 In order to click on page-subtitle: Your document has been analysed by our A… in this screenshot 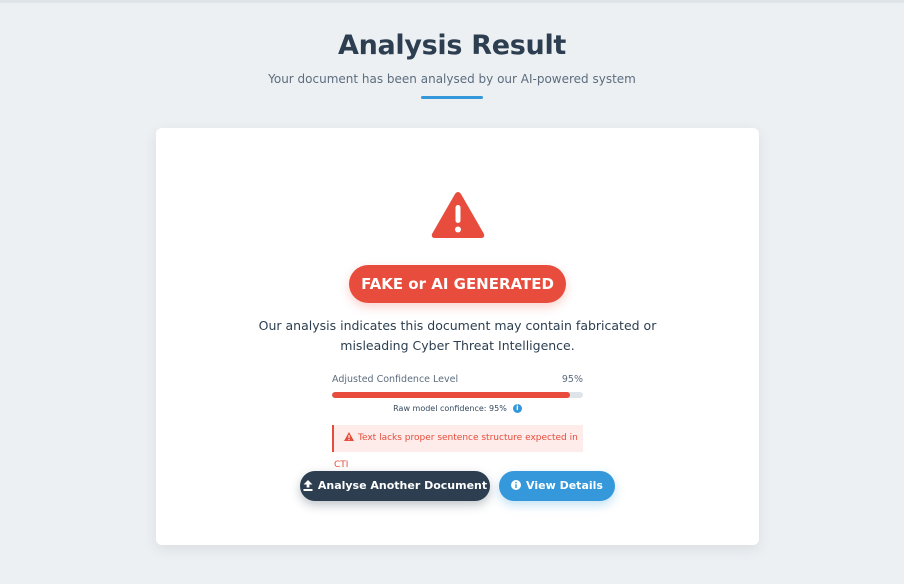, I will do `click(452, 79)`.